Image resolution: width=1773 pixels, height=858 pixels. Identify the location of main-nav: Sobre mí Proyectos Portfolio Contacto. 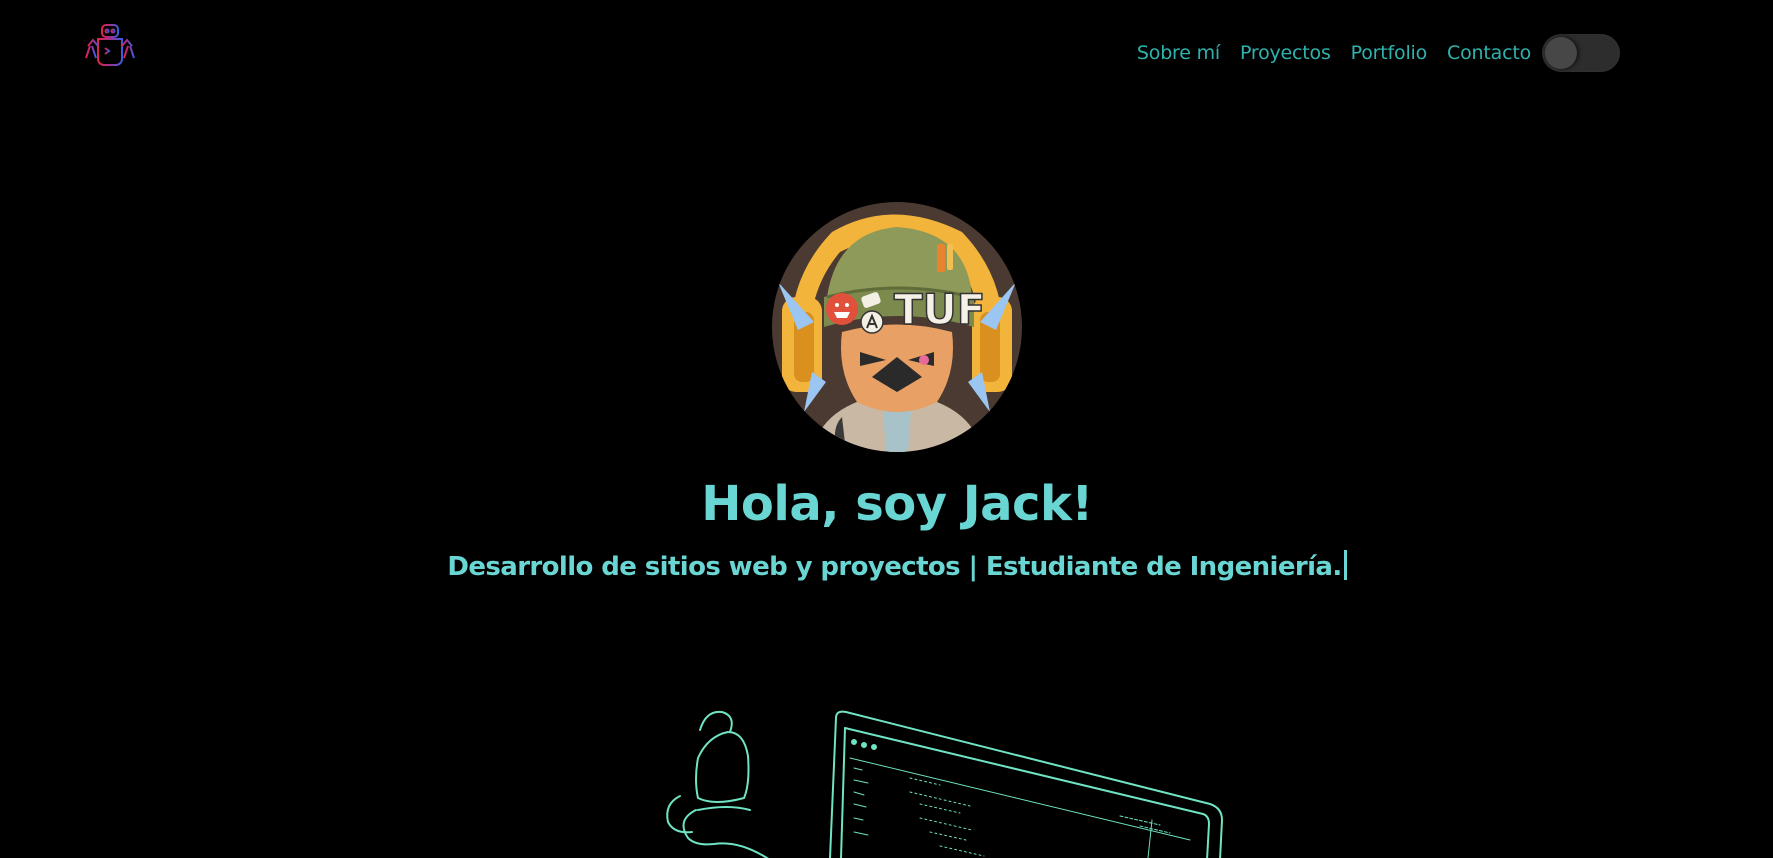
(1378, 53).